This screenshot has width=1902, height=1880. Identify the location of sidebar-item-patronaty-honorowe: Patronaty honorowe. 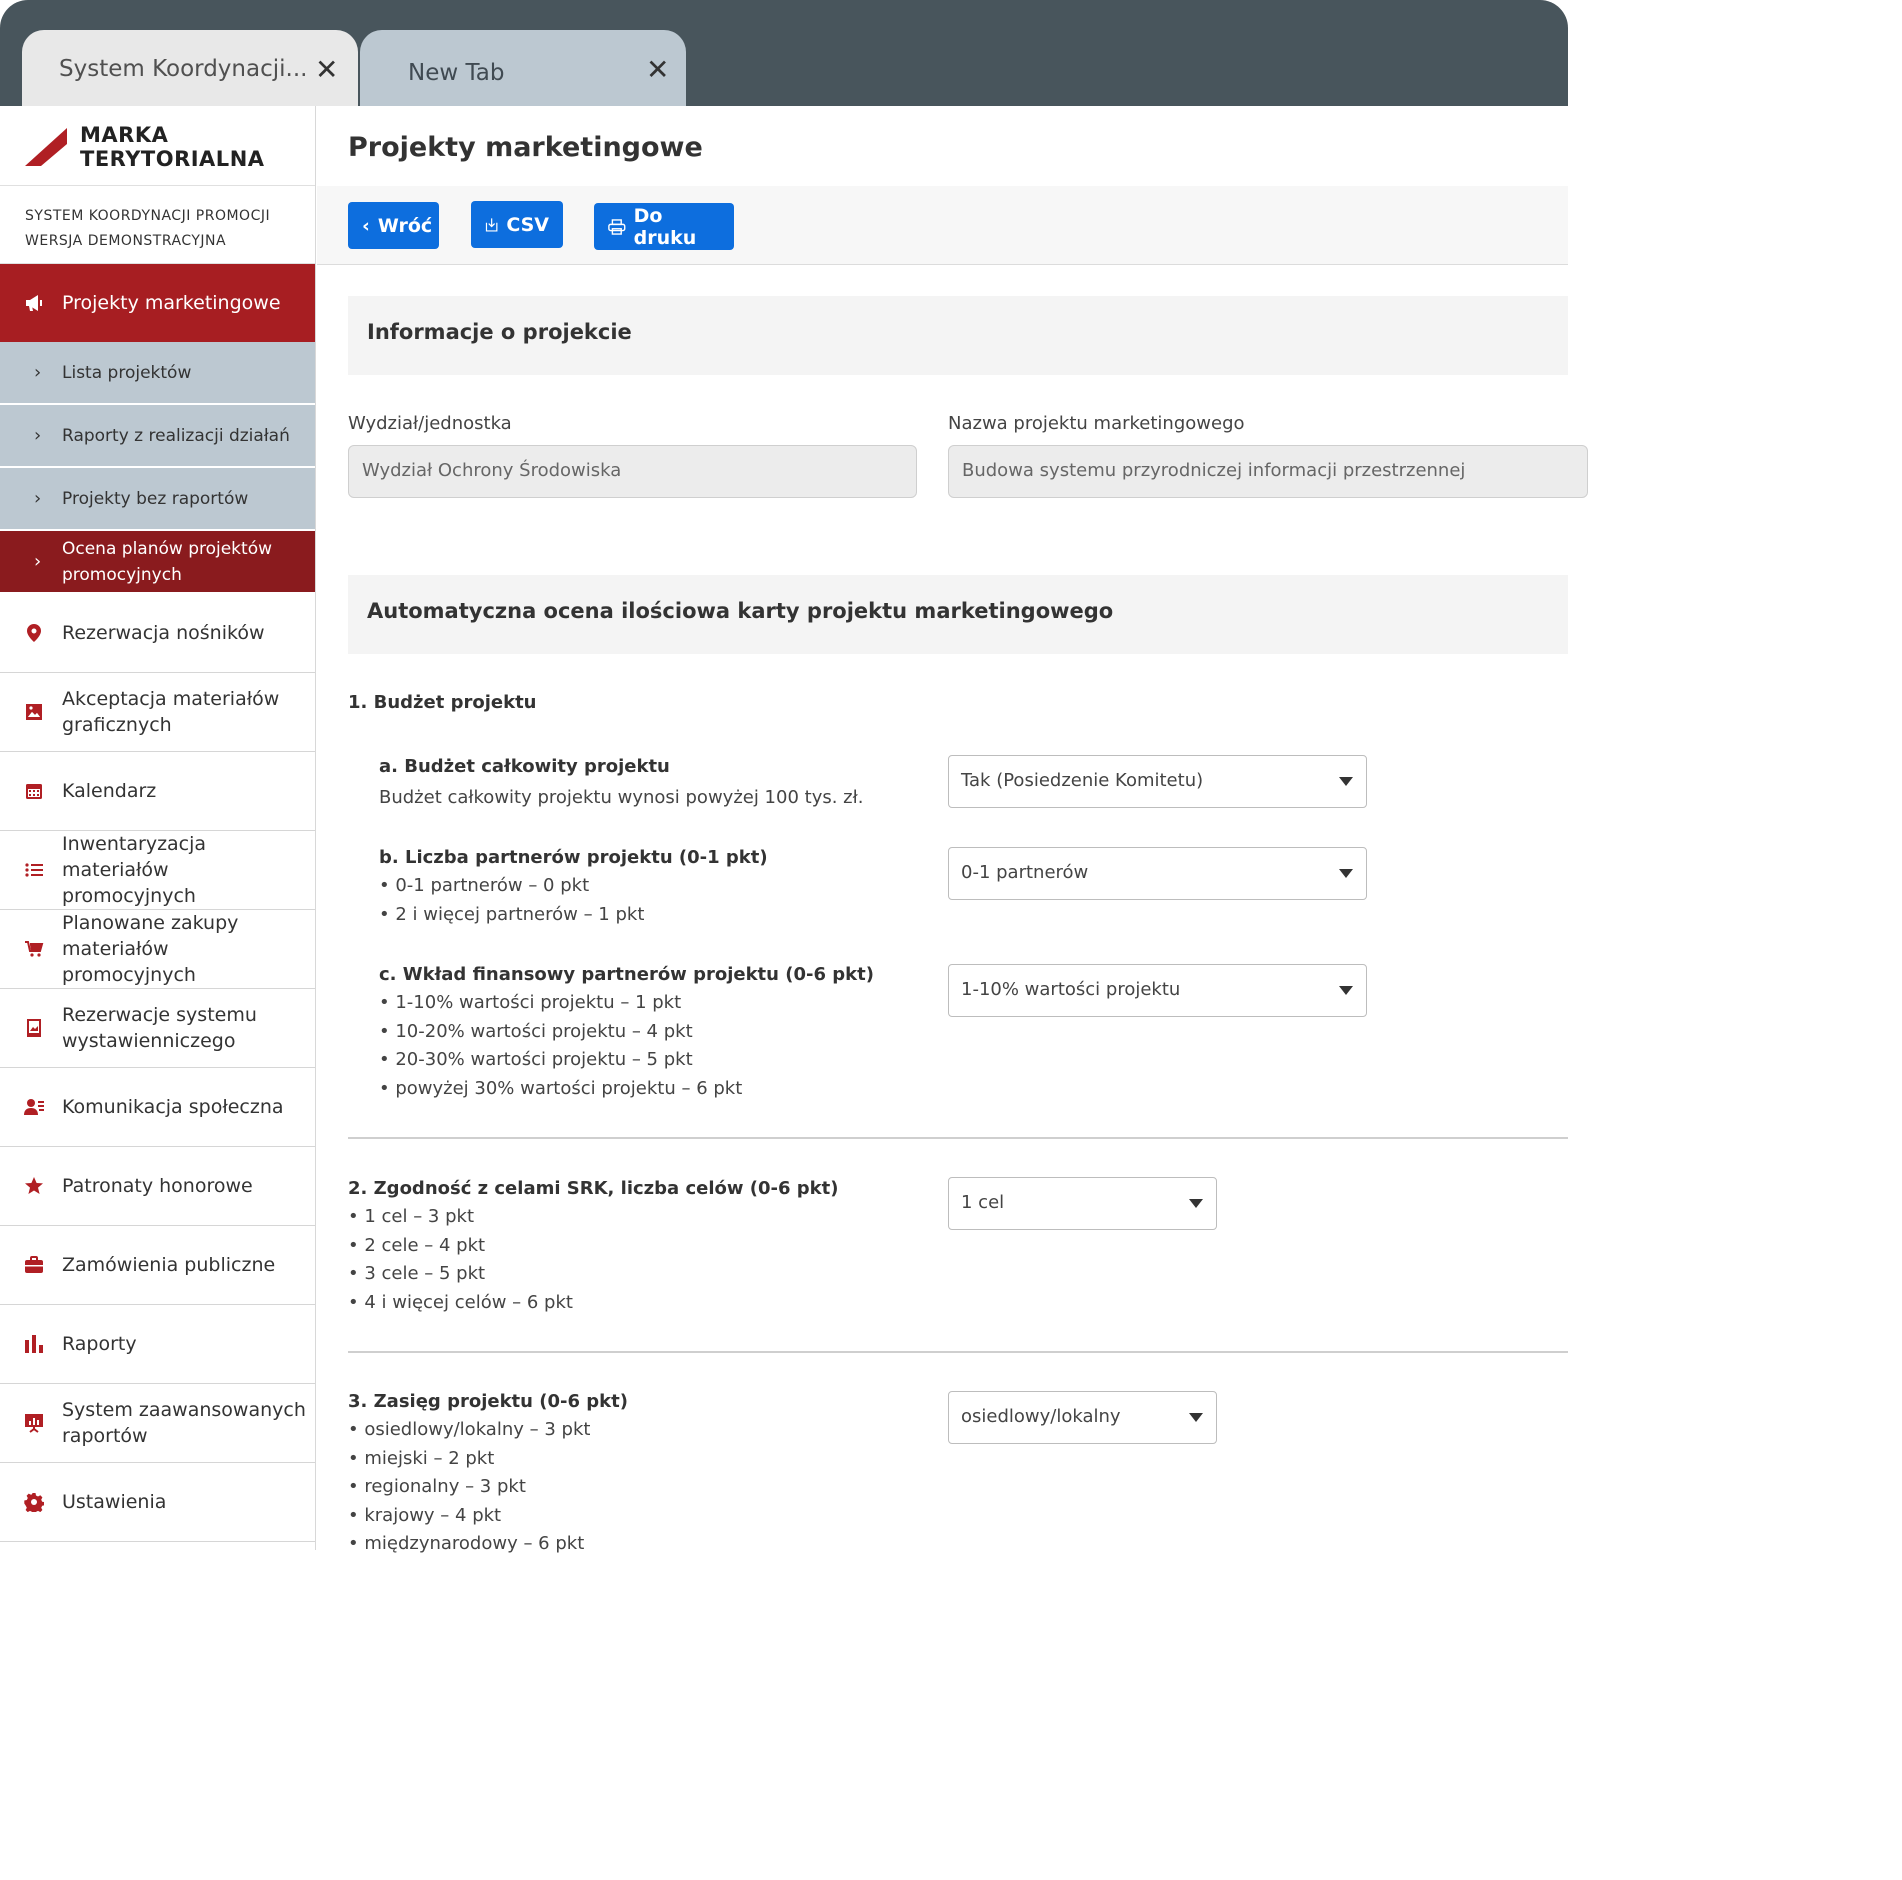
(157, 1186).